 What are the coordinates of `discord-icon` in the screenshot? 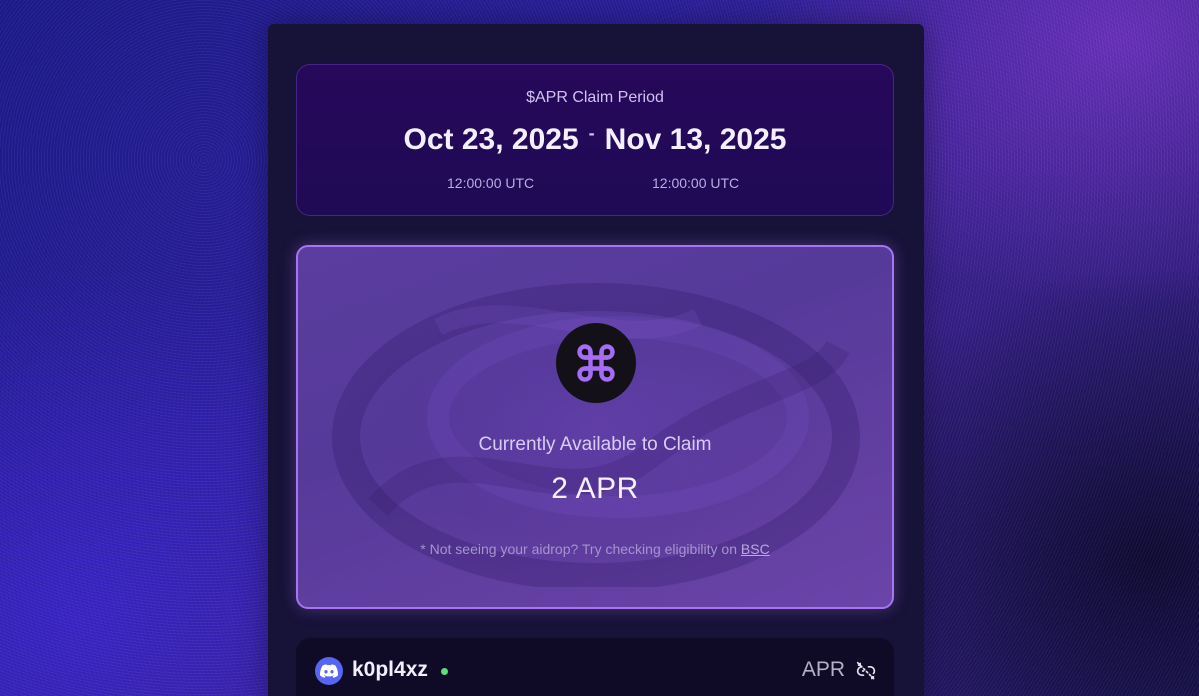 It's located at (329, 671).